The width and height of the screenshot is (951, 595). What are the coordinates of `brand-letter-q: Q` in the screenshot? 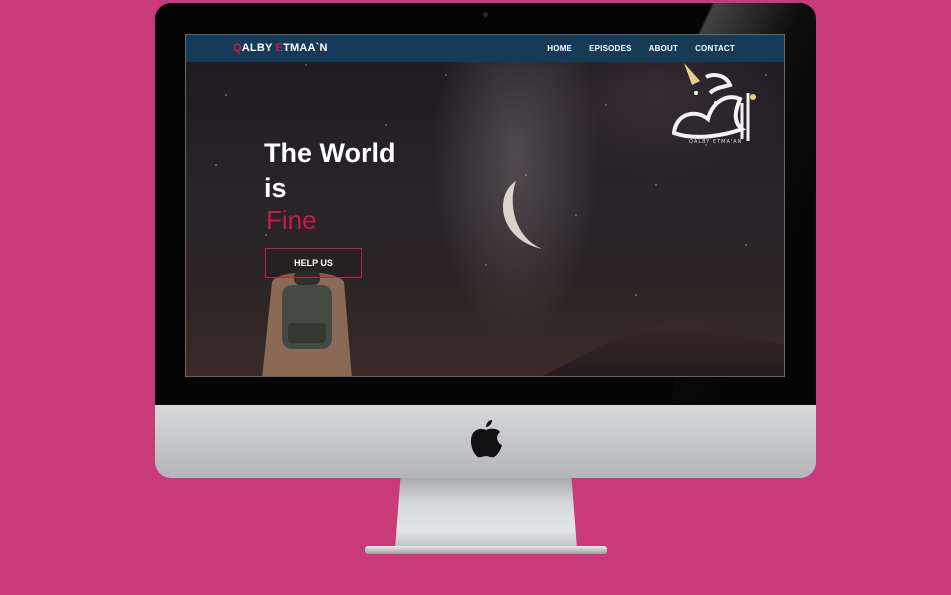 It's located at (237, 48).